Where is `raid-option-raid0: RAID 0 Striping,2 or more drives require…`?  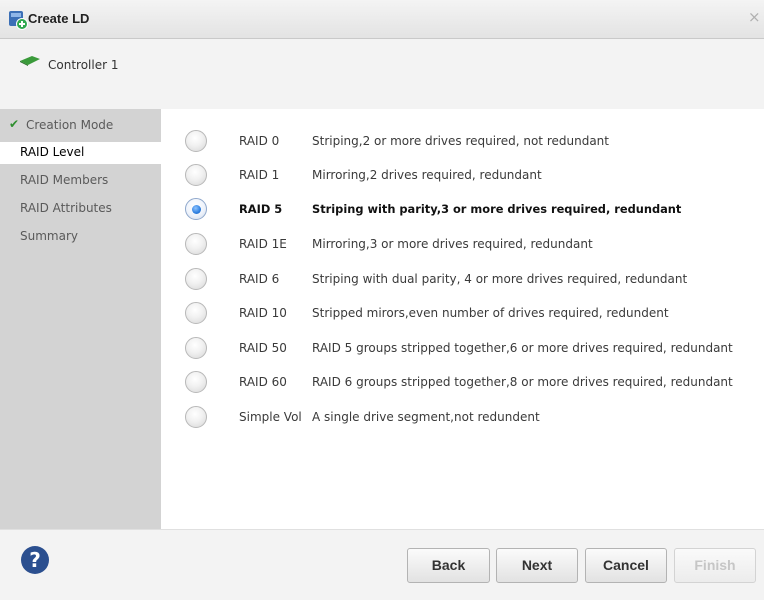
raid-option-raid0: RAID 0 Striping,2 or more drives require… is located at coordinates (462, 142).